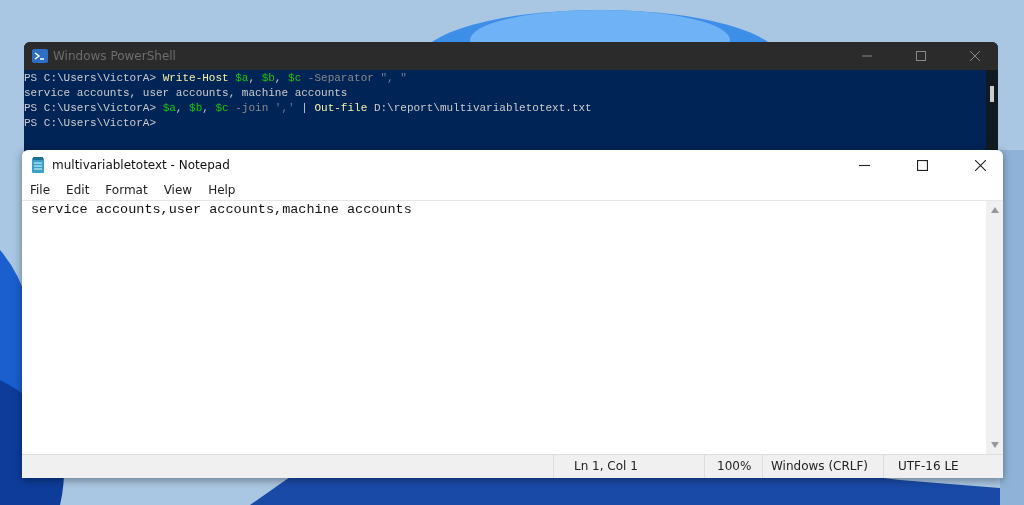 The image size is (1024, 505). Describe the element at coordinates (141, 165) in the screenshot. I see `window-title: multivariabletotext - Notepad` at that location.